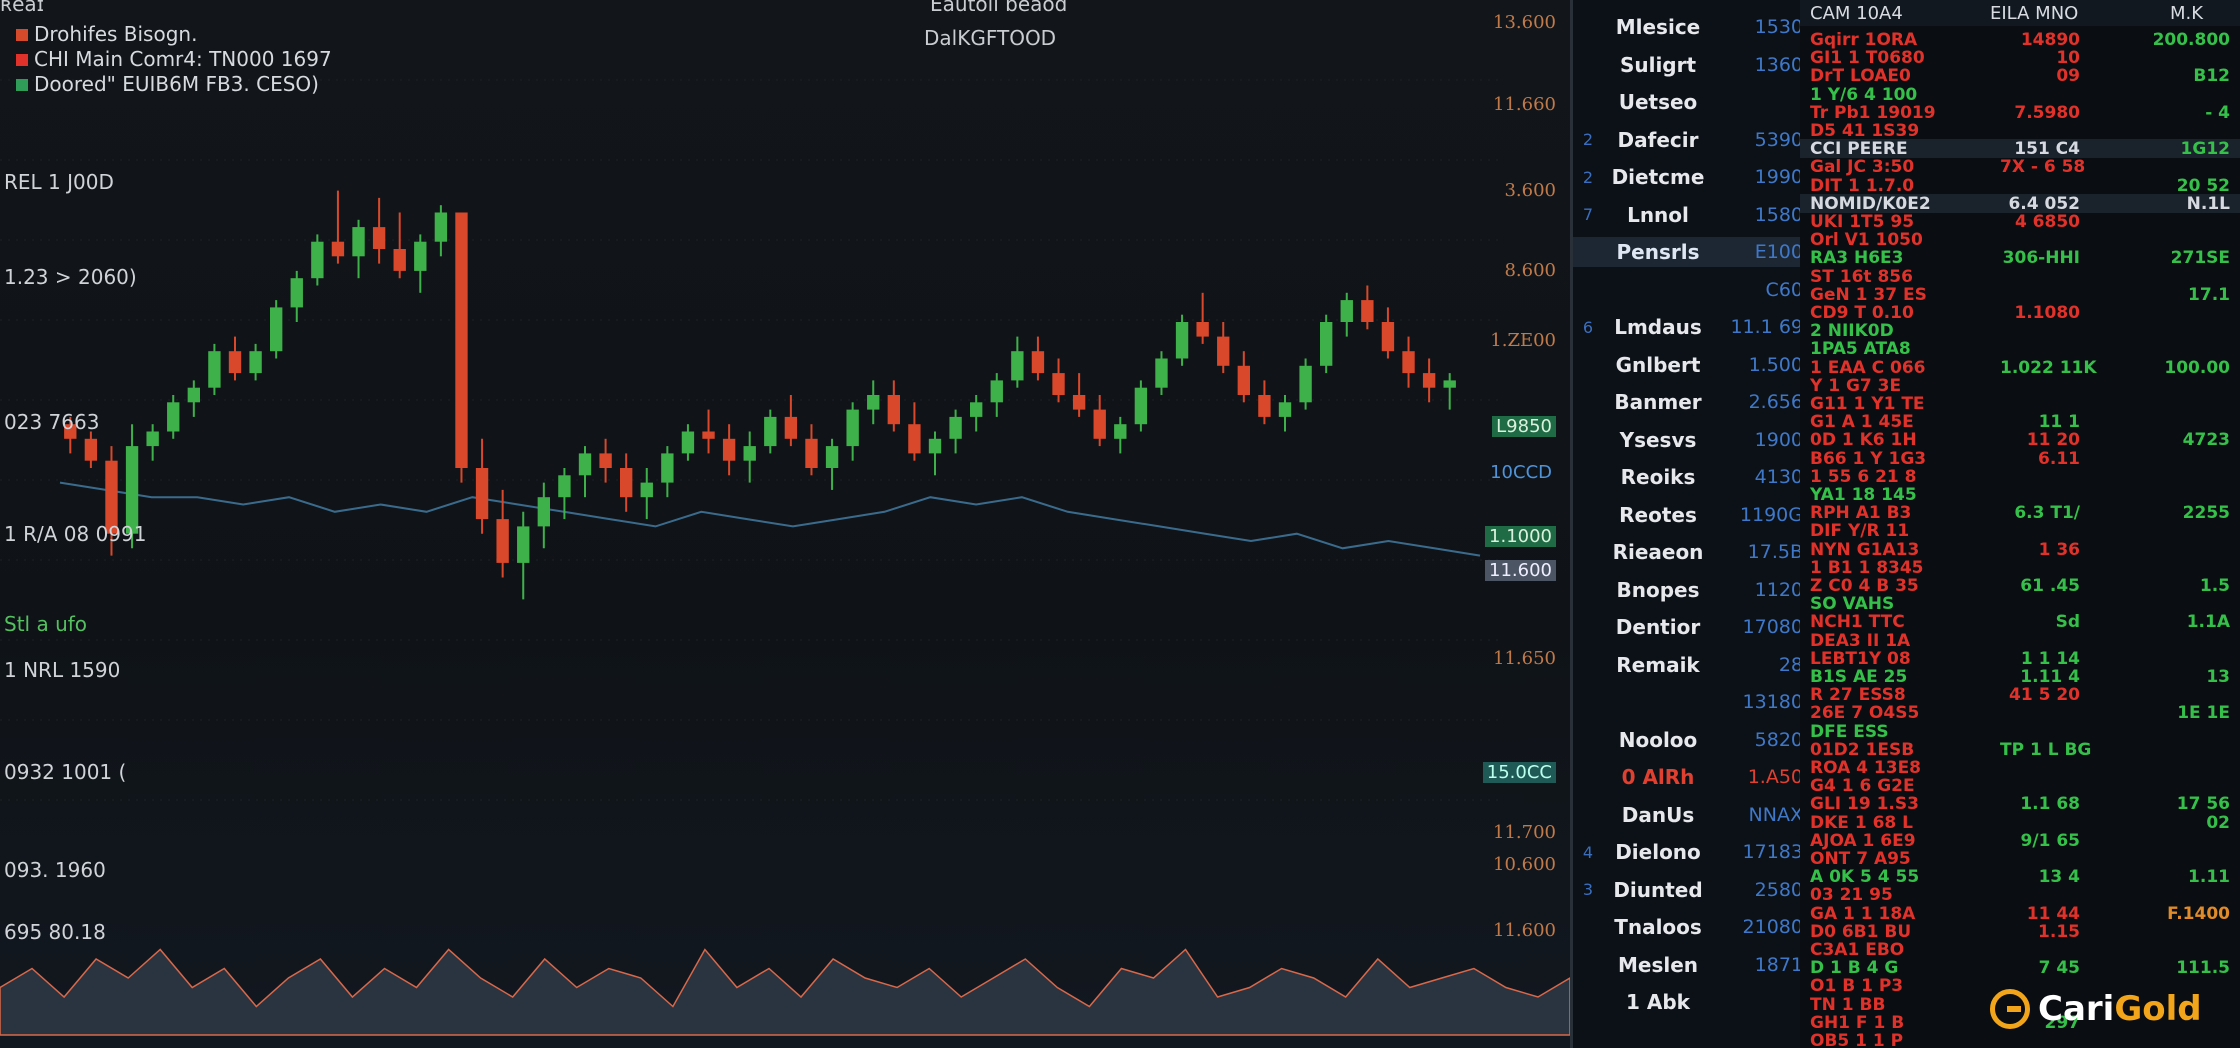 The width and height of the screenshot is (2240, 1048). Describe the element at coordinates (2020, 859) in the screenshot. I see `order-book-row: ONT 7 A95` at that location.